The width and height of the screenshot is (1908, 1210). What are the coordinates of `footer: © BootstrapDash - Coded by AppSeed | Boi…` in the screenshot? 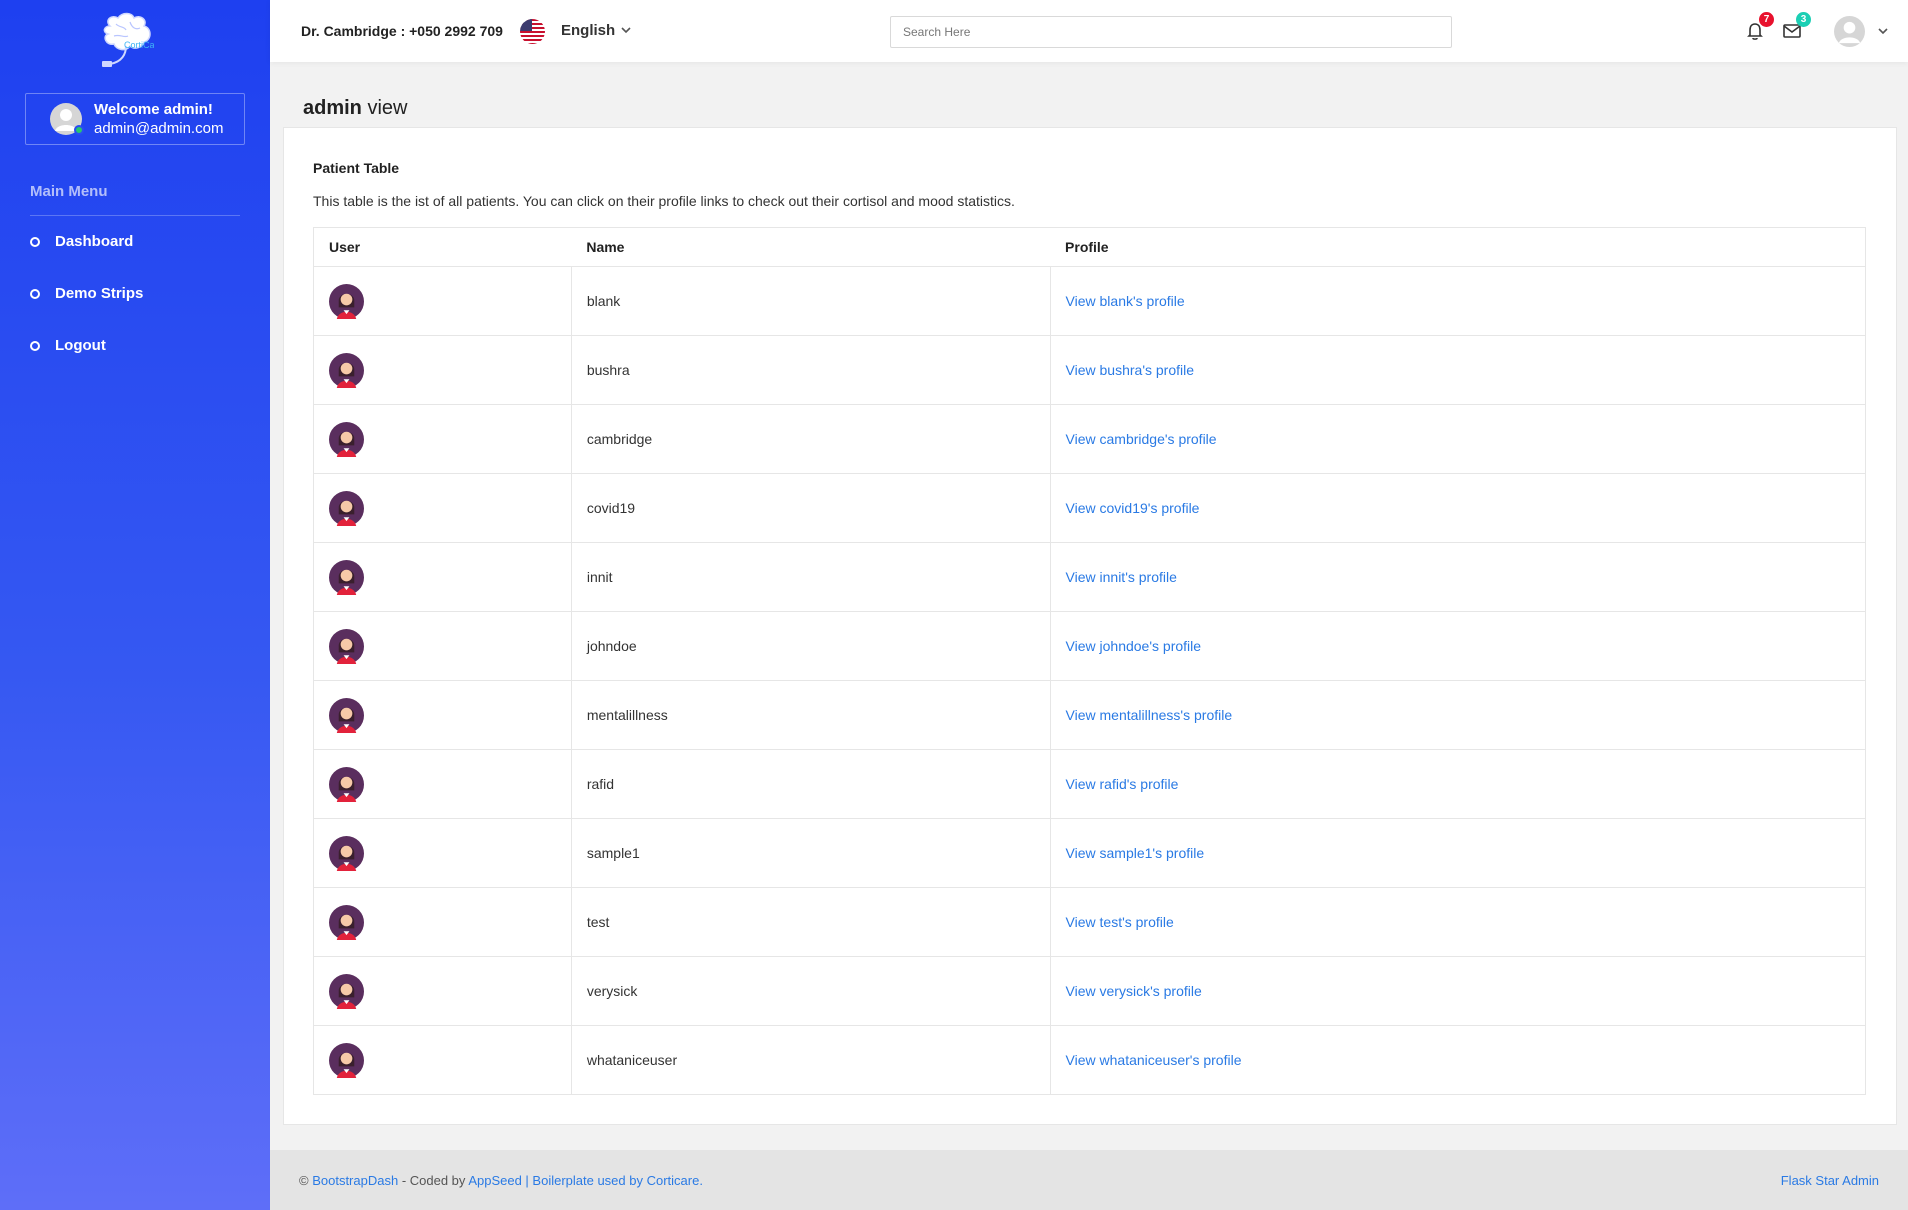 It's located at (1089, 1180).